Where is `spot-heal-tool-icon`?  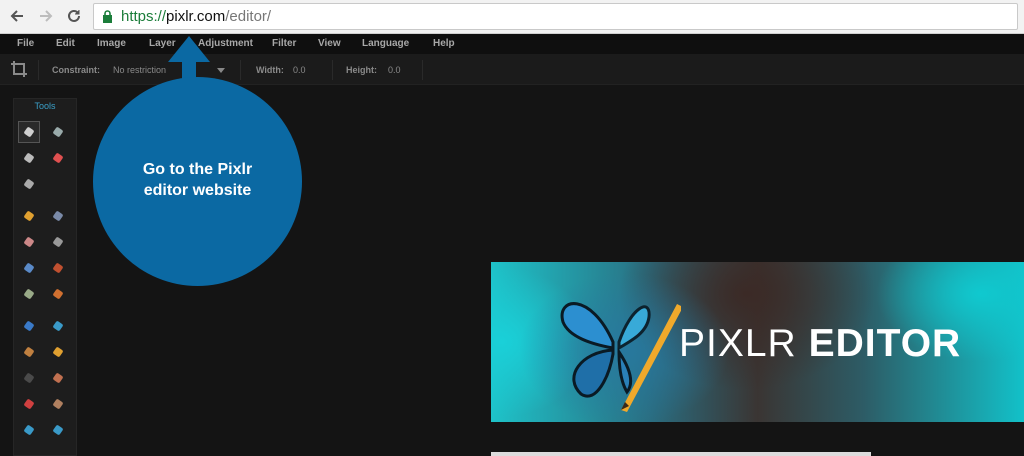 spot-heal-tool-icon is located at coordinates (58, 404).